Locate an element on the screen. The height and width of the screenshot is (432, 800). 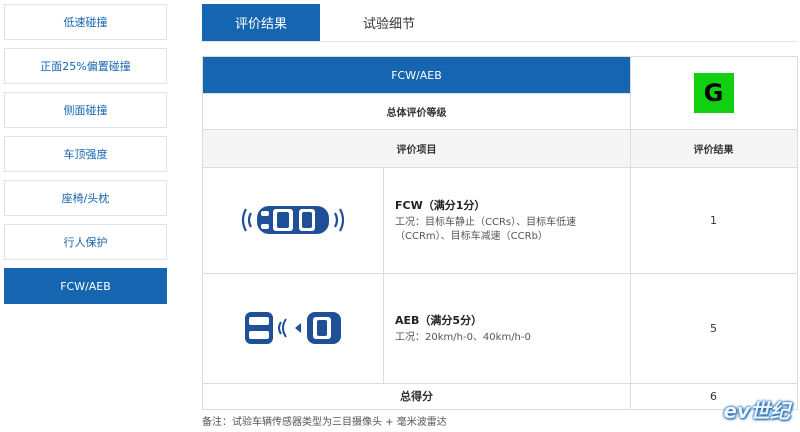
aeb-title: AEB（满分5分） is located at coordinates (439, 320).